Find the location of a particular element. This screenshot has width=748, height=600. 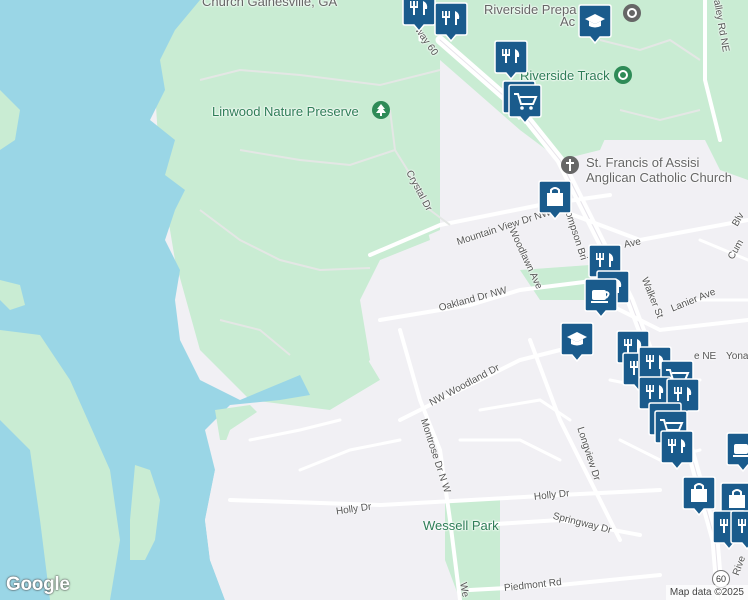

poi-st-francis-line2: Anglican Catholic Church is located at coordinates (659, 177).